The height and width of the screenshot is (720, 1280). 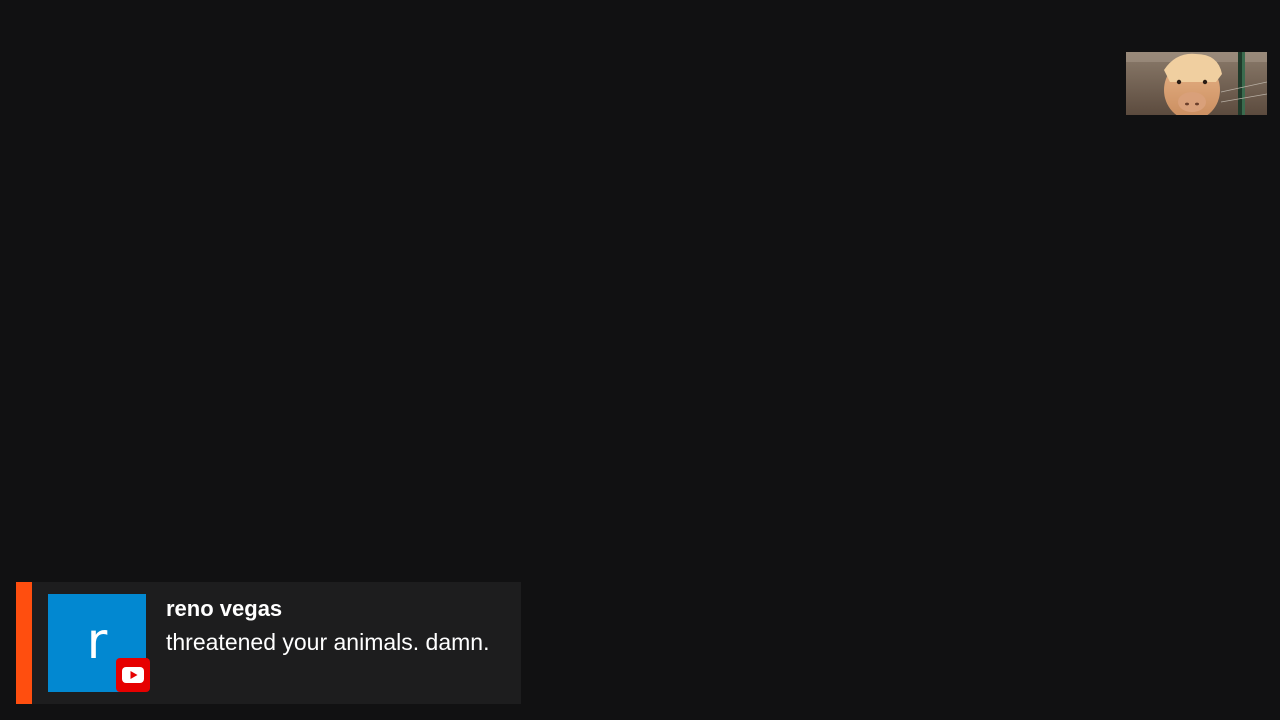 I want to click on youtube-icon, so click(x=133, y=675).